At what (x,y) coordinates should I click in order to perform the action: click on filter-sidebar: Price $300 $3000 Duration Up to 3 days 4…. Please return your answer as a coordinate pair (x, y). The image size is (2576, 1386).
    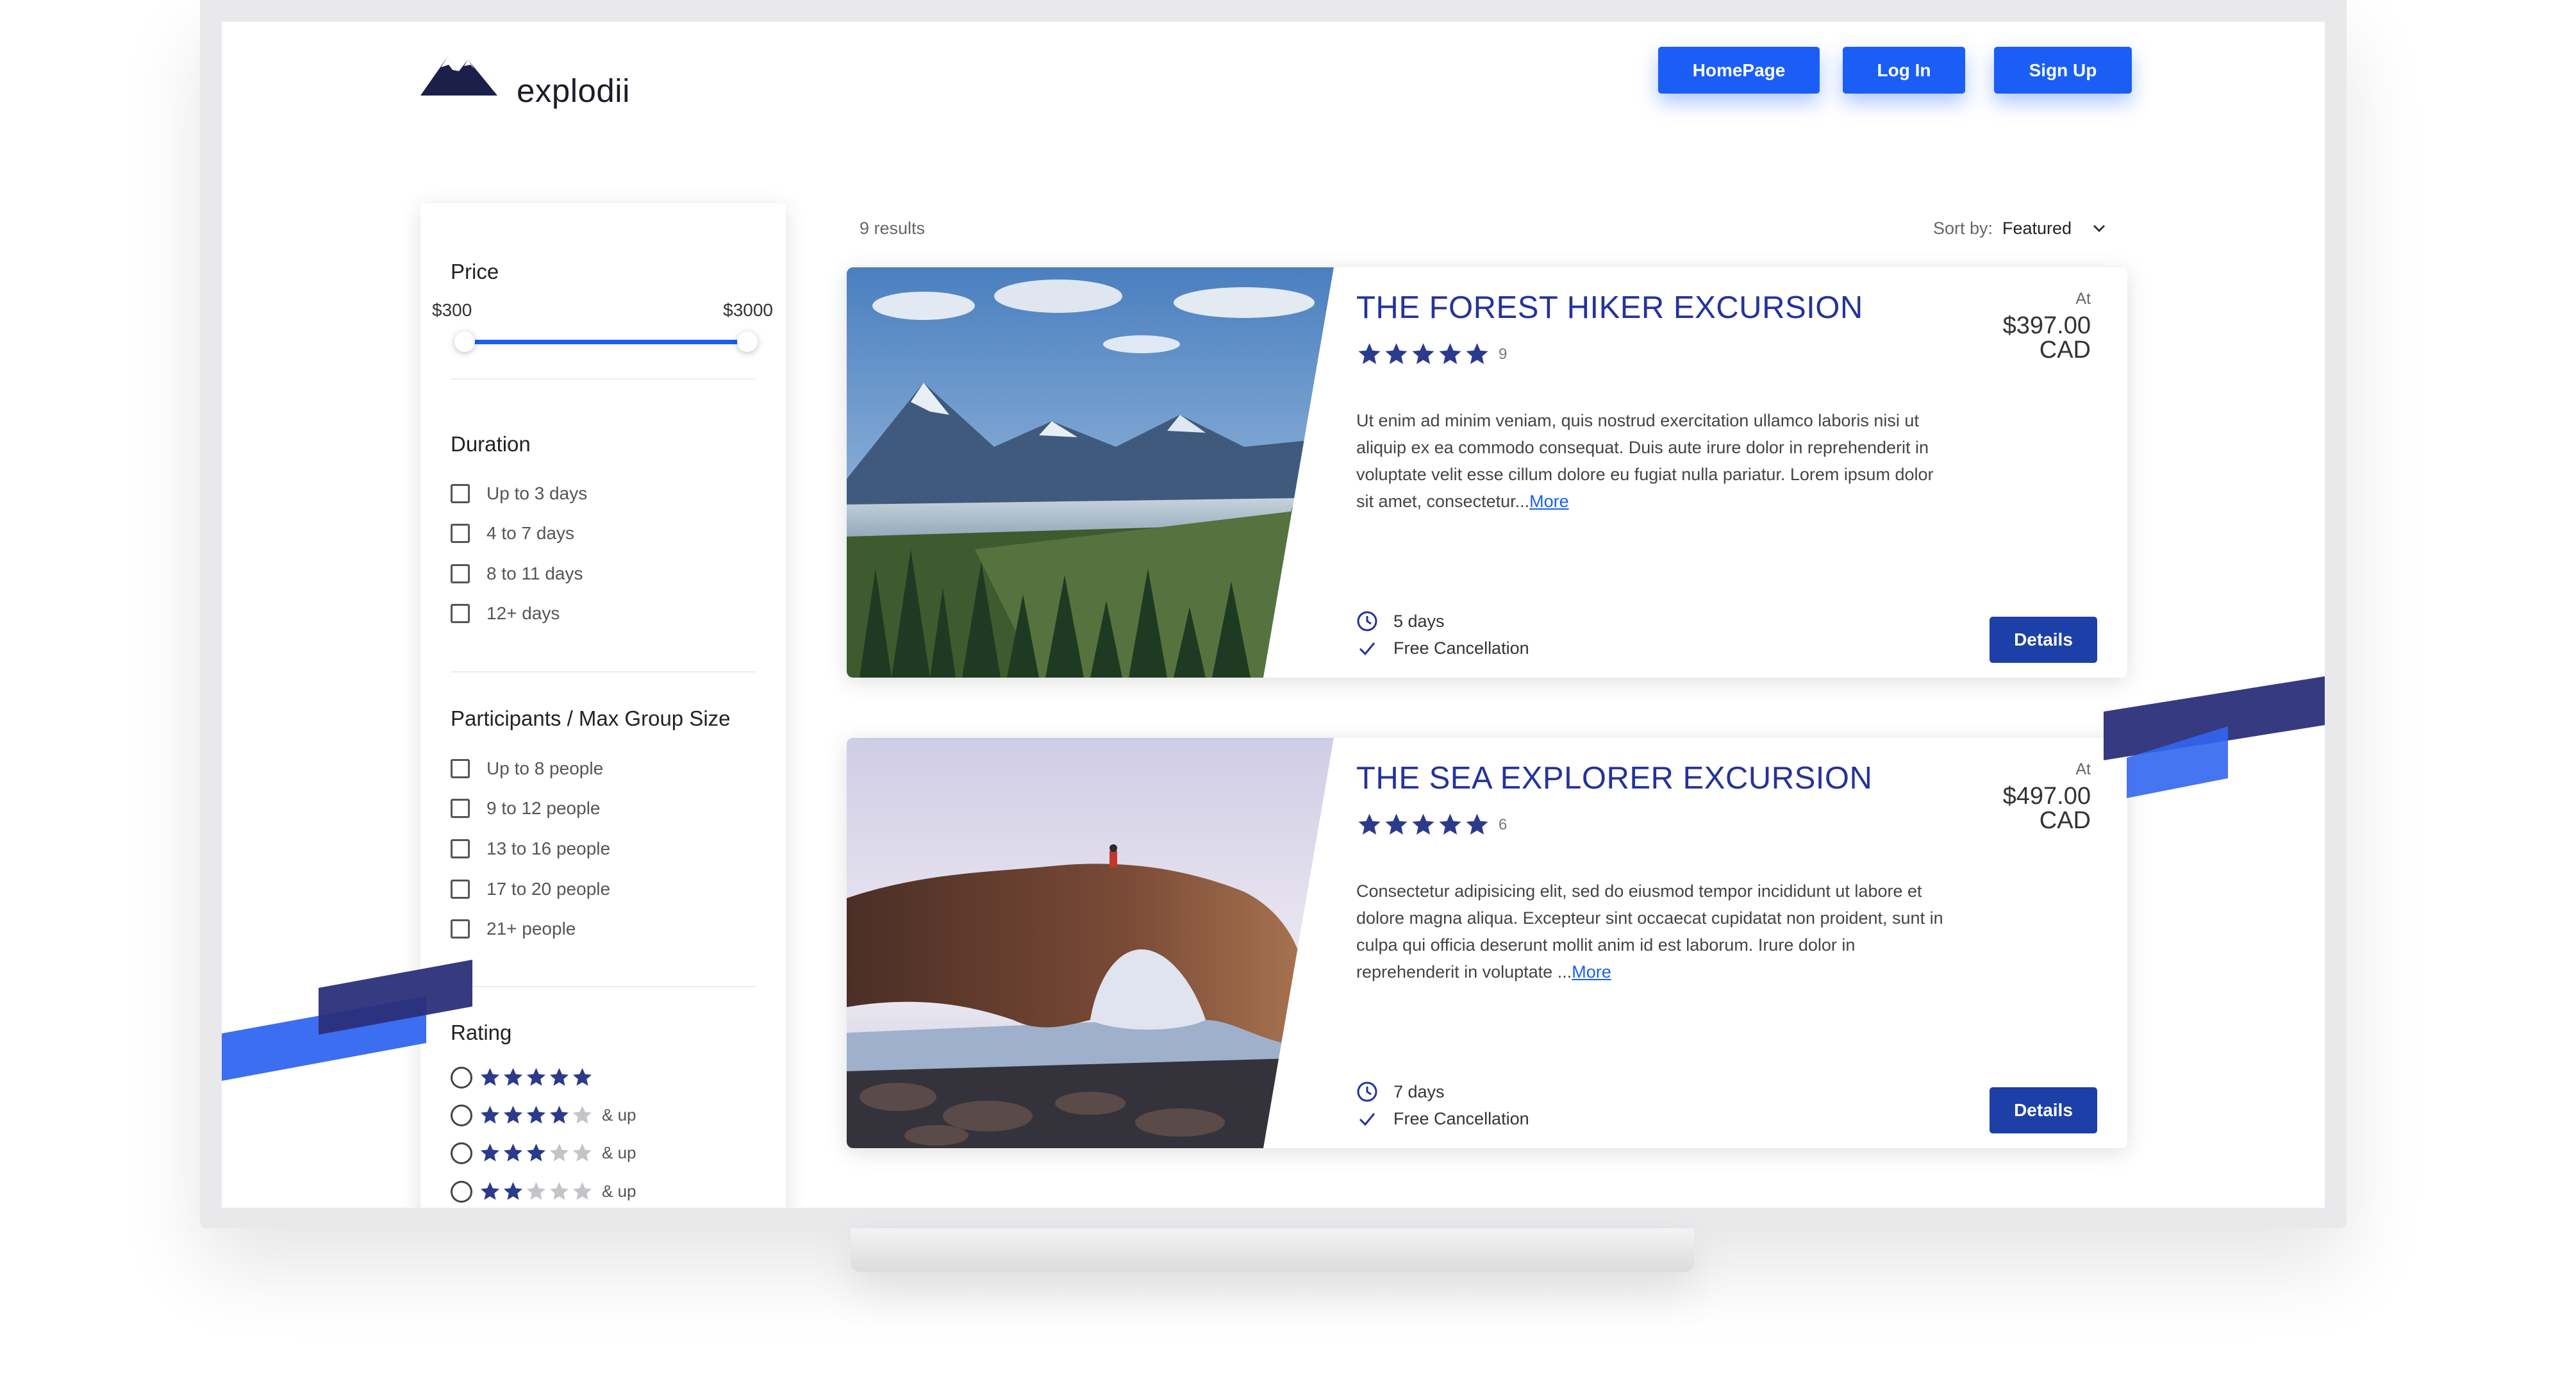
    Looking at the image, I should click on (603, 705).